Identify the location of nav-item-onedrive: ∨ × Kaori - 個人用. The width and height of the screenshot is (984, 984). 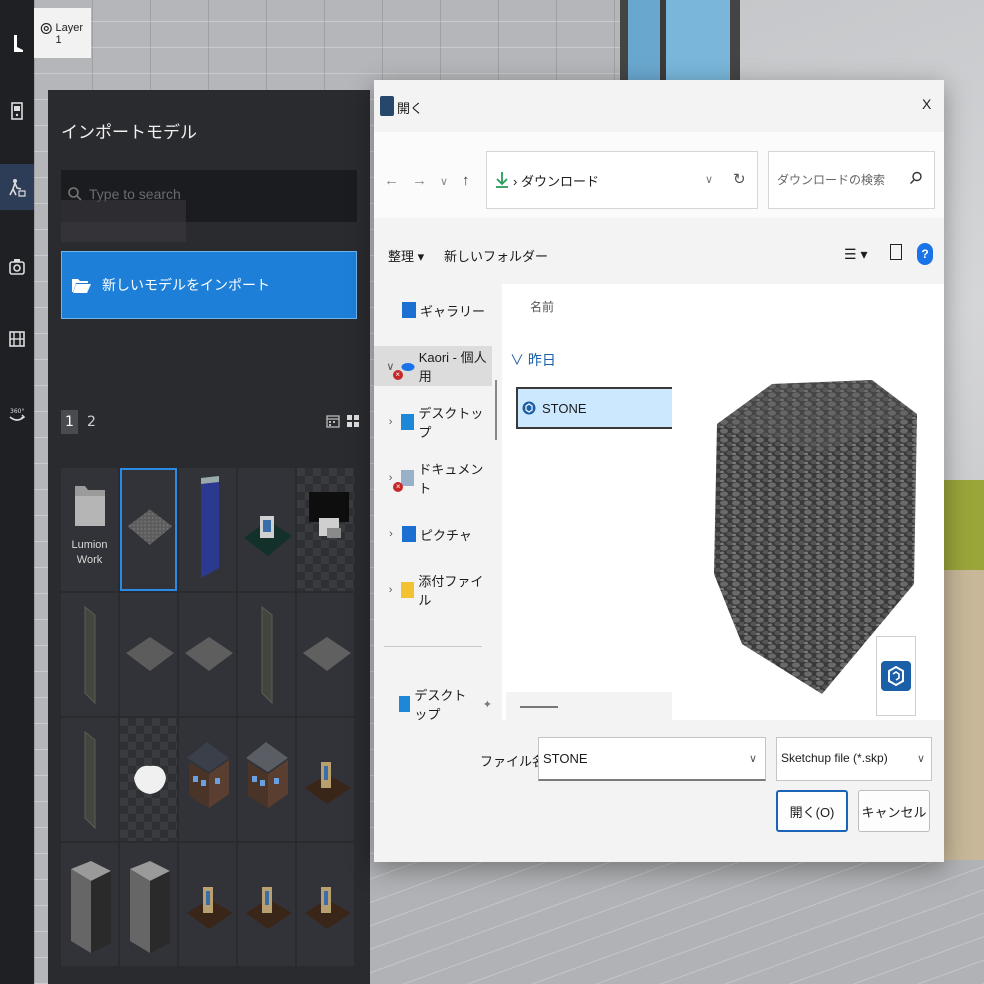
(433, 366).